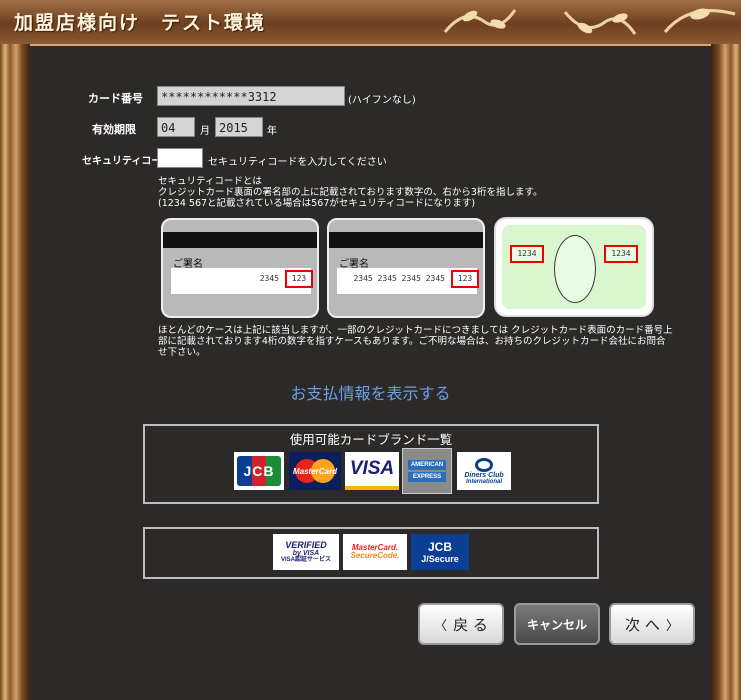 The height and width of the screenshot is (700, 741). I want to click on verified-line2: by VISA, so click(306, 553).